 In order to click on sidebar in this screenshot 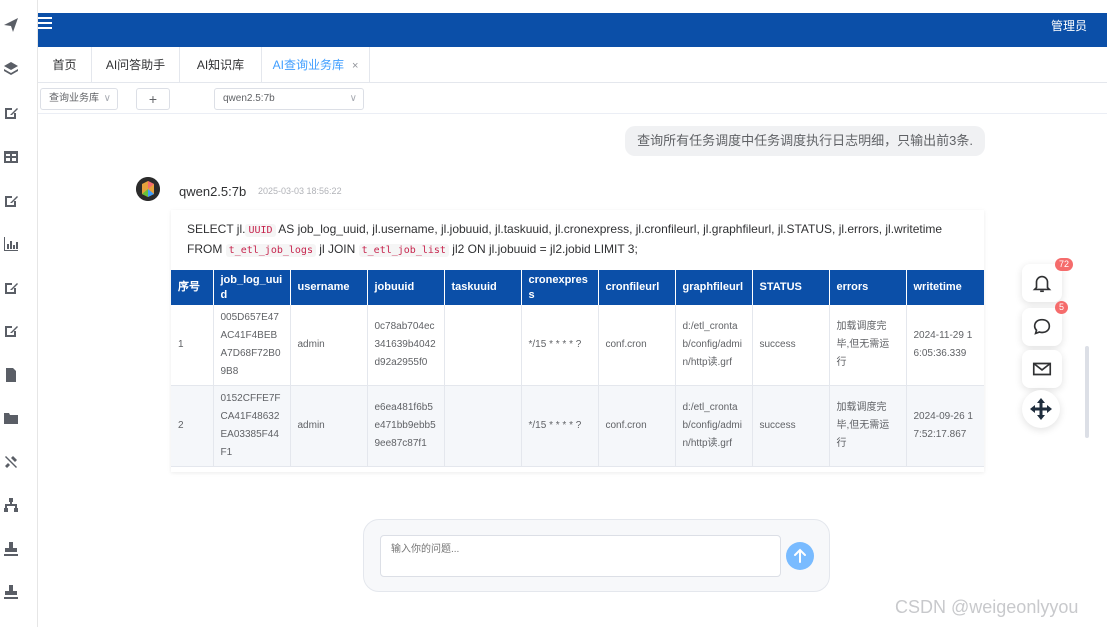, I will do `click(19, 313)`.